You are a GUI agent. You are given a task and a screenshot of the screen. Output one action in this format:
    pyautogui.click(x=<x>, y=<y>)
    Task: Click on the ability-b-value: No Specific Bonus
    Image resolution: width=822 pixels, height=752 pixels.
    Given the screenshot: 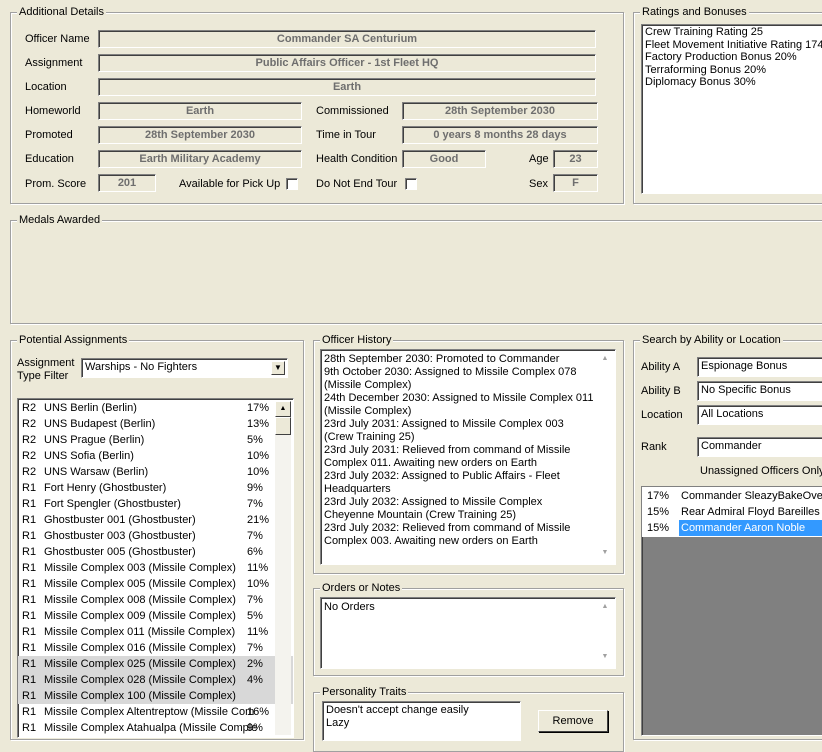 What is the action you would take?
    pyautogui.click(x=746, y=390)
    